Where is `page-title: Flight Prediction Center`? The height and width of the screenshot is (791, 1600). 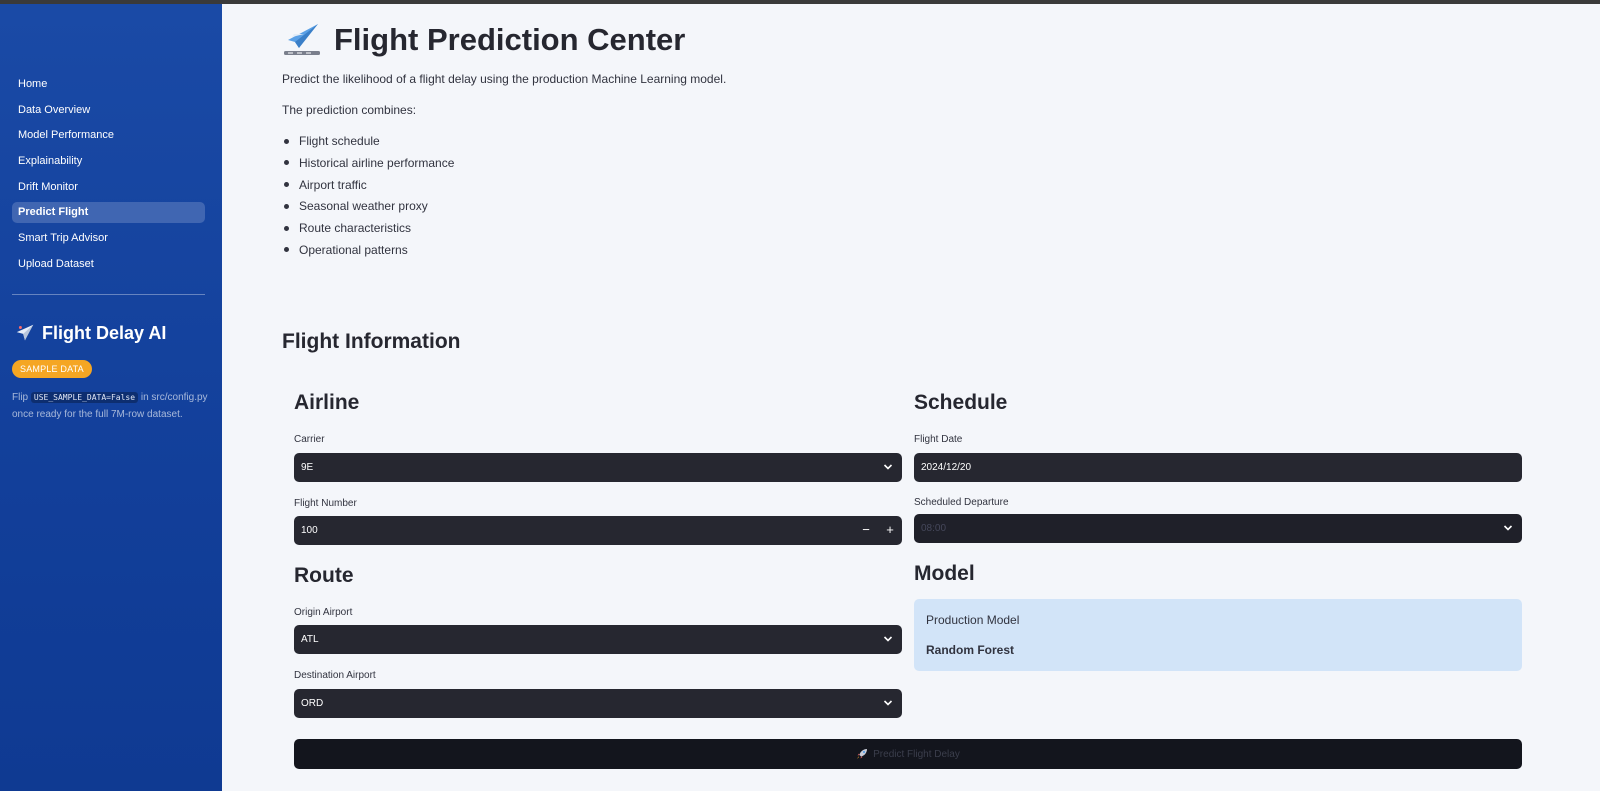
page-title: Flight Prediction Center is located at coordinates (483, 40).